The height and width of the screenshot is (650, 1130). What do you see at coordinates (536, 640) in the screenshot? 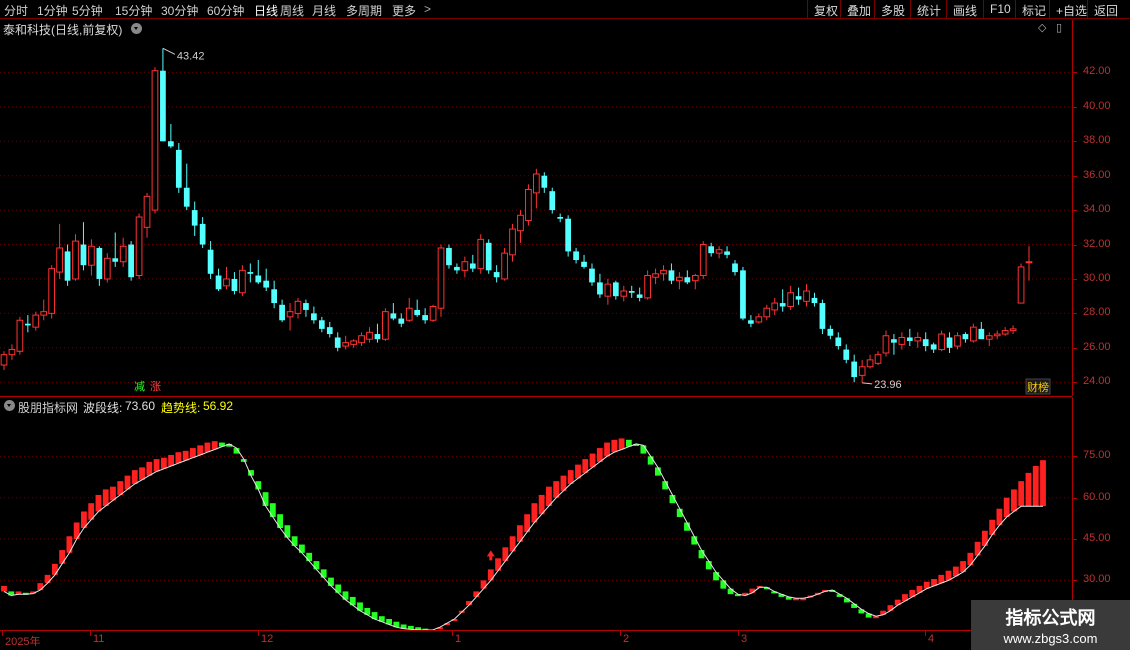
I see `date-axis: 2025年 11 12 1 2 3 4` at bounding box center [536, 640].